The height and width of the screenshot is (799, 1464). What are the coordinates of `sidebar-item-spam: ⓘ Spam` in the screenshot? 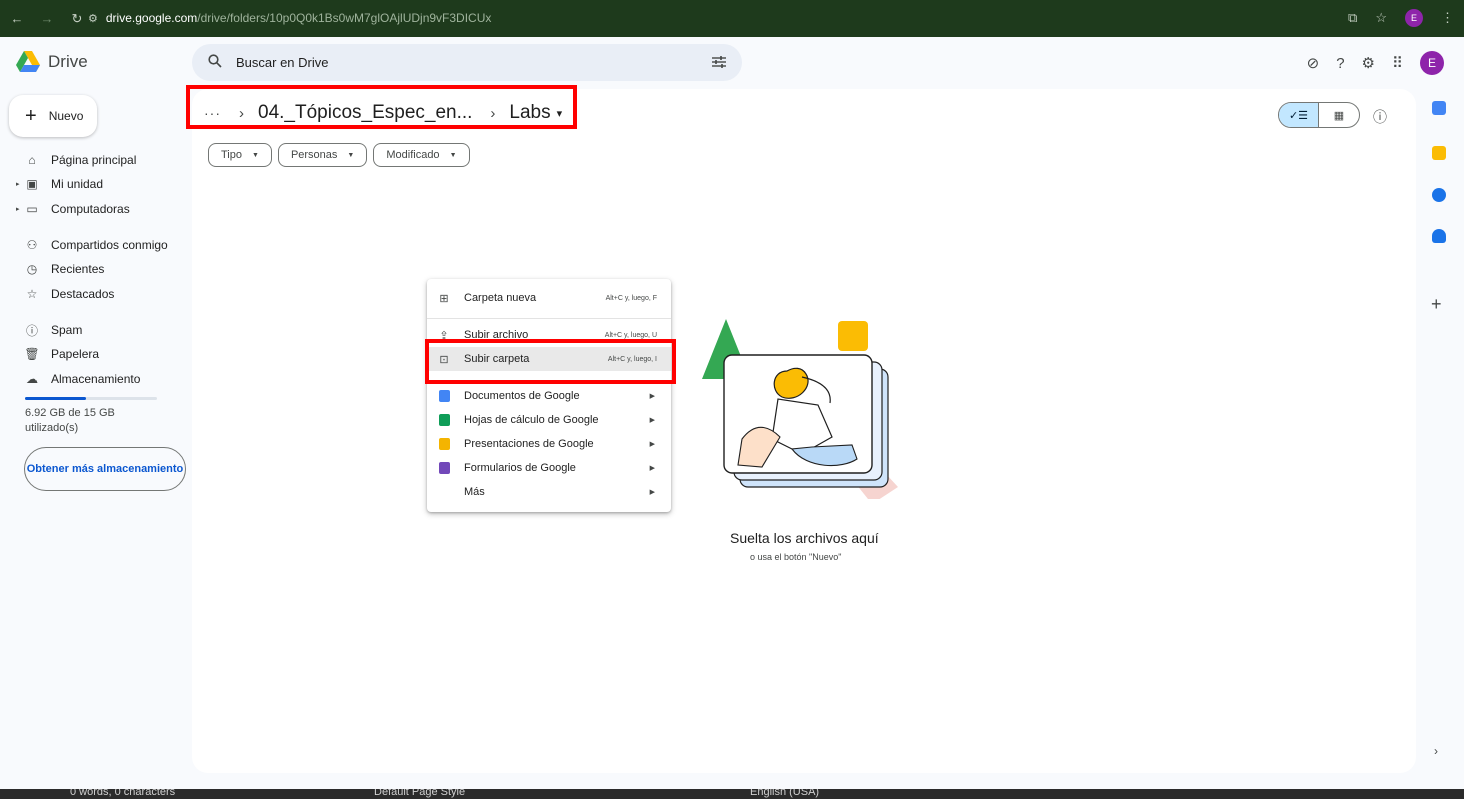 It's located at (95, 330).